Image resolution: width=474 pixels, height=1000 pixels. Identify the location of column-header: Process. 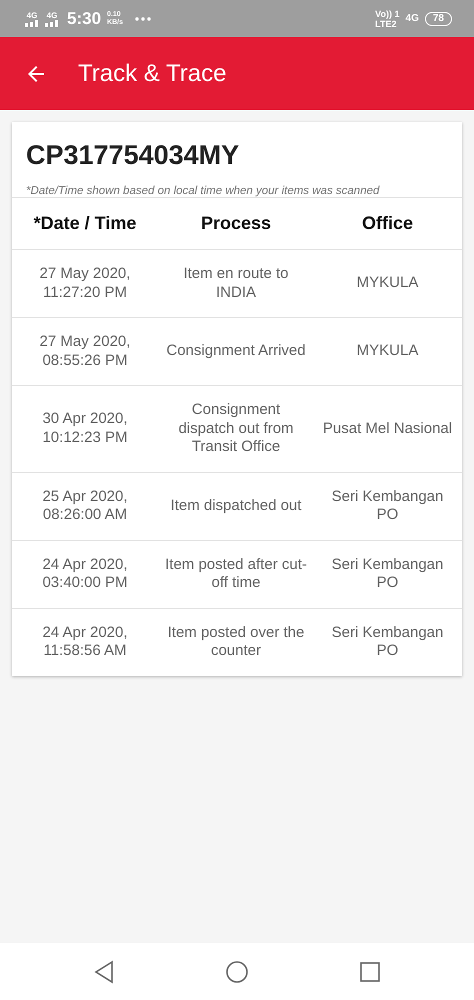
(236, 223).